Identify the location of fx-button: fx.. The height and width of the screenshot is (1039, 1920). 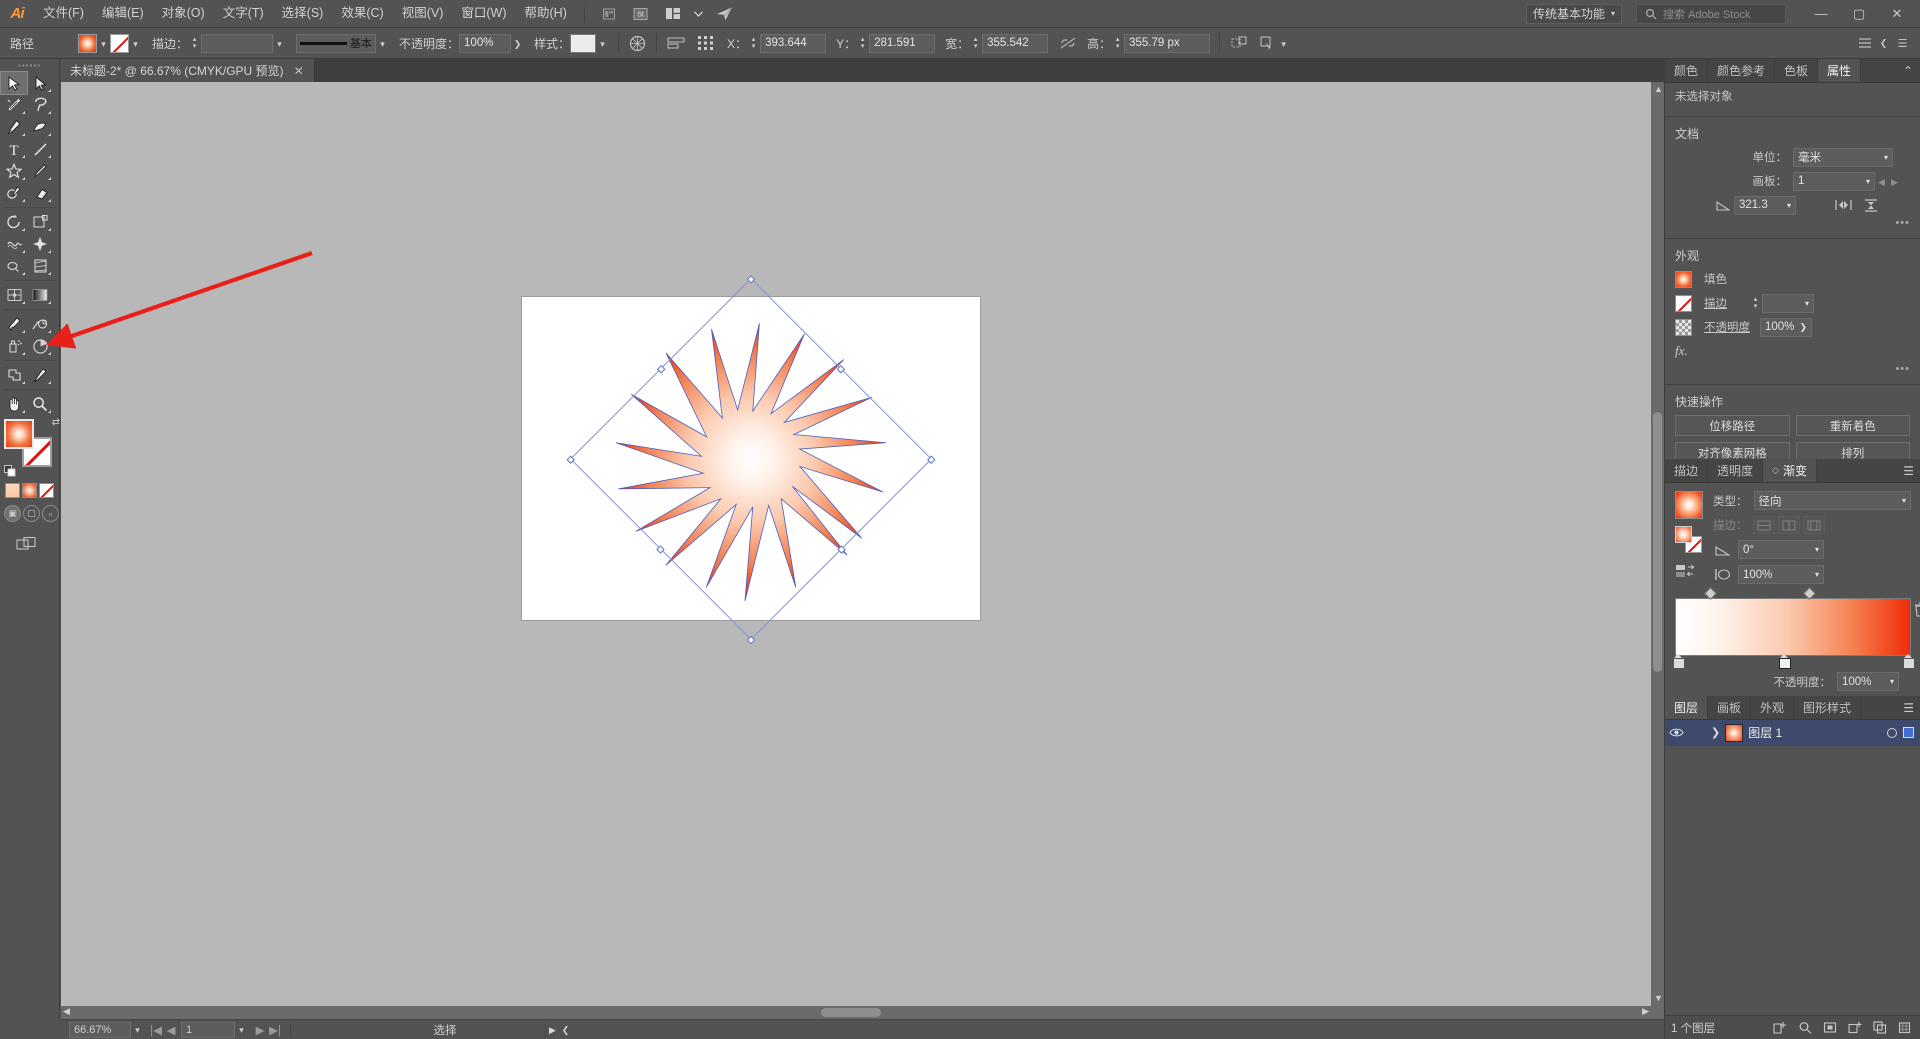
(1681, 351).